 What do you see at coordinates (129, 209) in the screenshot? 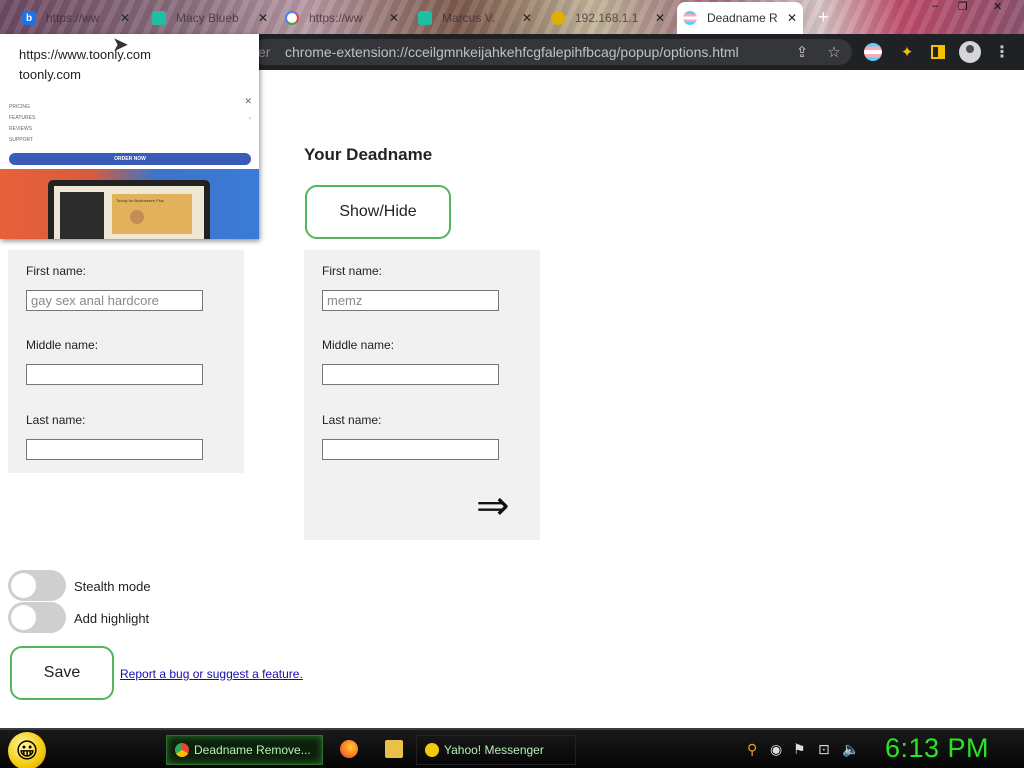
I see `laptop-illustration: Toonly for Businesses Plus` at bounding box center [129, 209].